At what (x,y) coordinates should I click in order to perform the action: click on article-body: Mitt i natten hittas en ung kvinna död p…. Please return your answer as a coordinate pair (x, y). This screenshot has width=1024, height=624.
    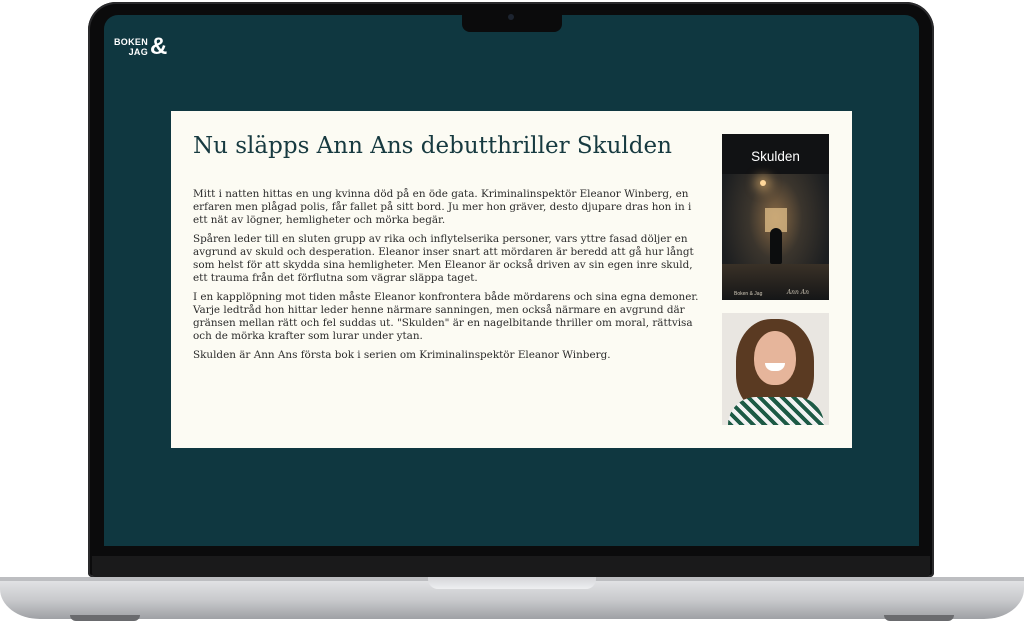
    Looking at the image, I should click on (447, 278).